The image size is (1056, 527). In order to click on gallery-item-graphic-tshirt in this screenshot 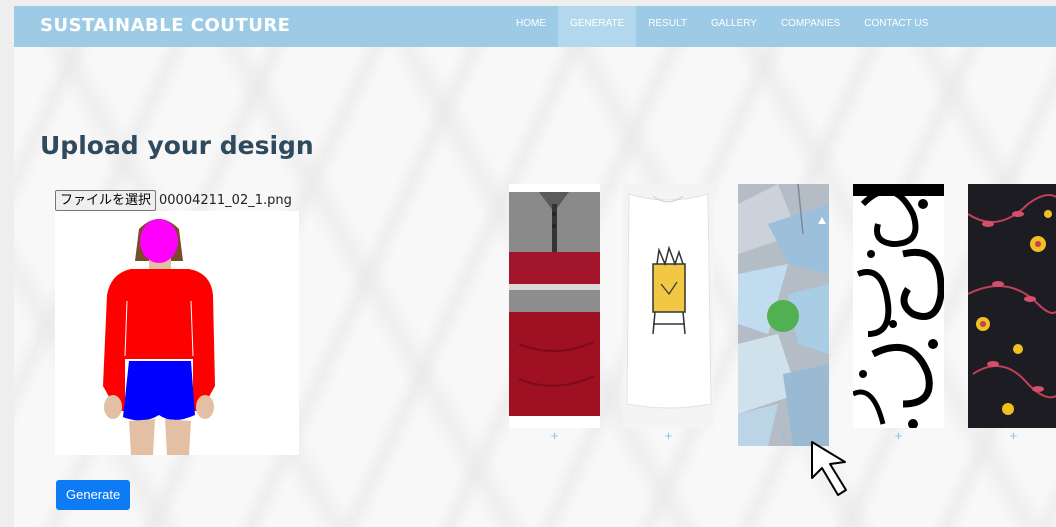, I will do `click(668, 306)`.